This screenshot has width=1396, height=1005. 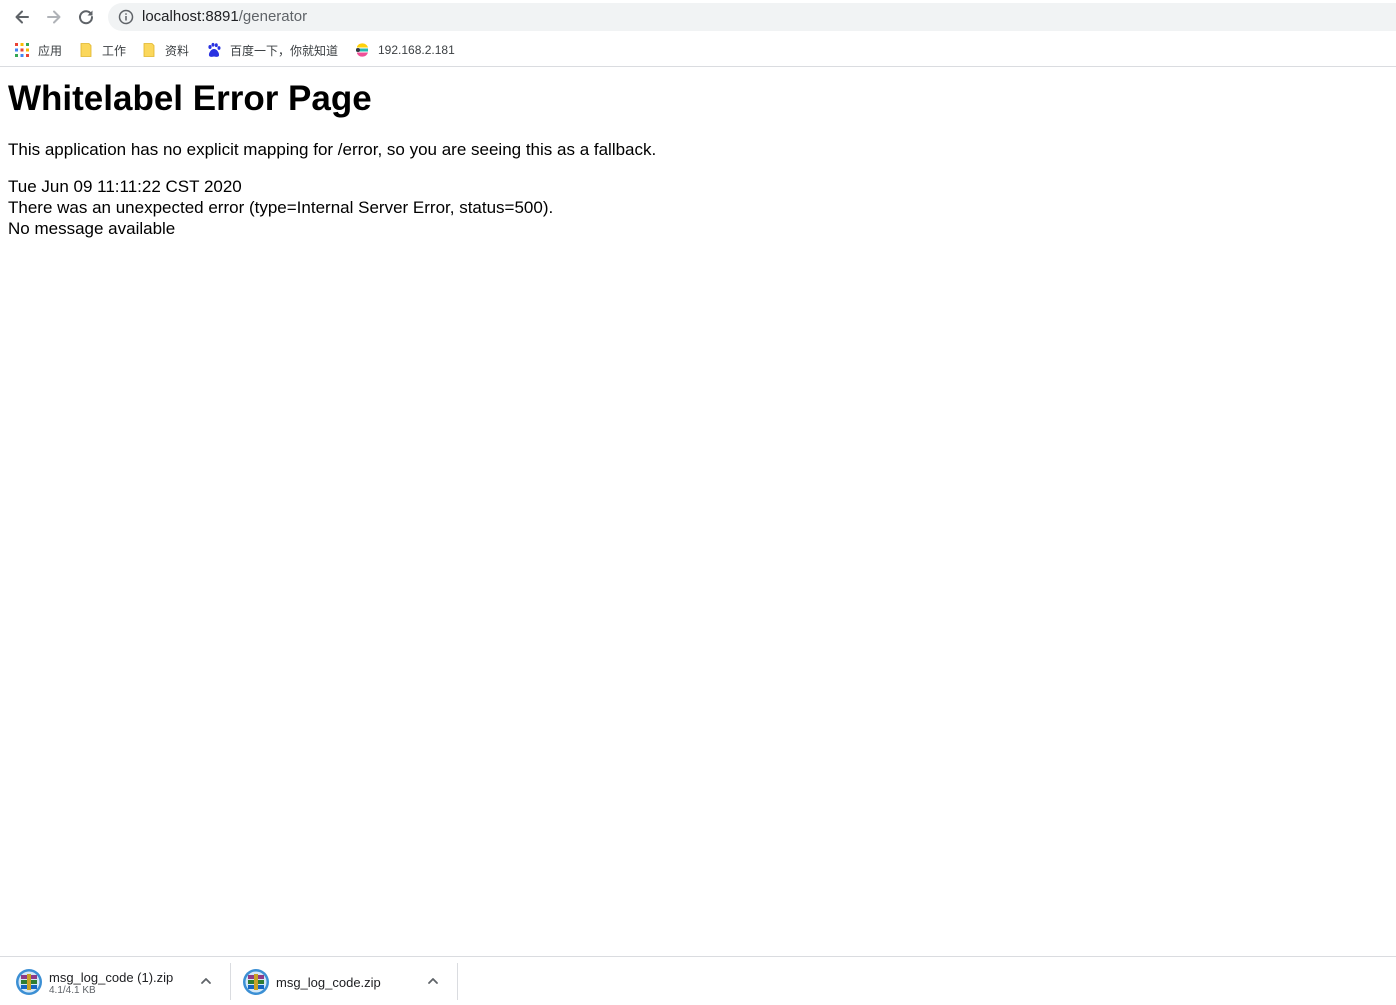 What do you see at coordinates (190, 98) in the screenshot?
I see `page-title: Whitelabel Error Page` at bounding box center [190, 98].